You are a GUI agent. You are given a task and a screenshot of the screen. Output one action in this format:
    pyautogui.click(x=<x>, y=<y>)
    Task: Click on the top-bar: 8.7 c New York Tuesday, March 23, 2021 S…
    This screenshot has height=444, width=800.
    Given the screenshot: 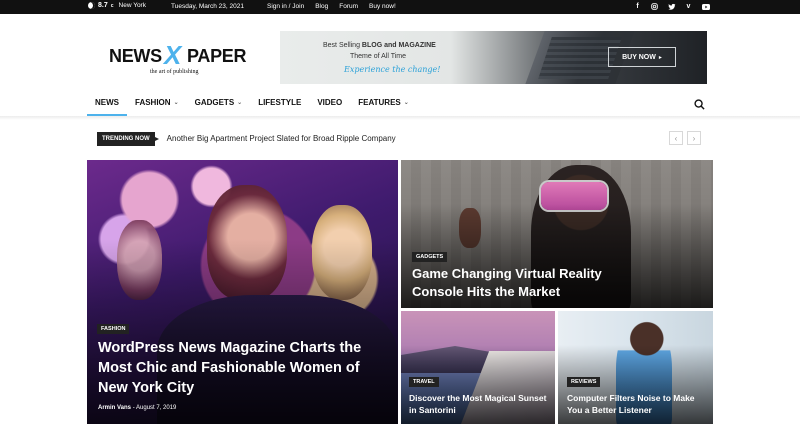 What is the action you would take?
    pyautogui.click(x=400, y=7)
    